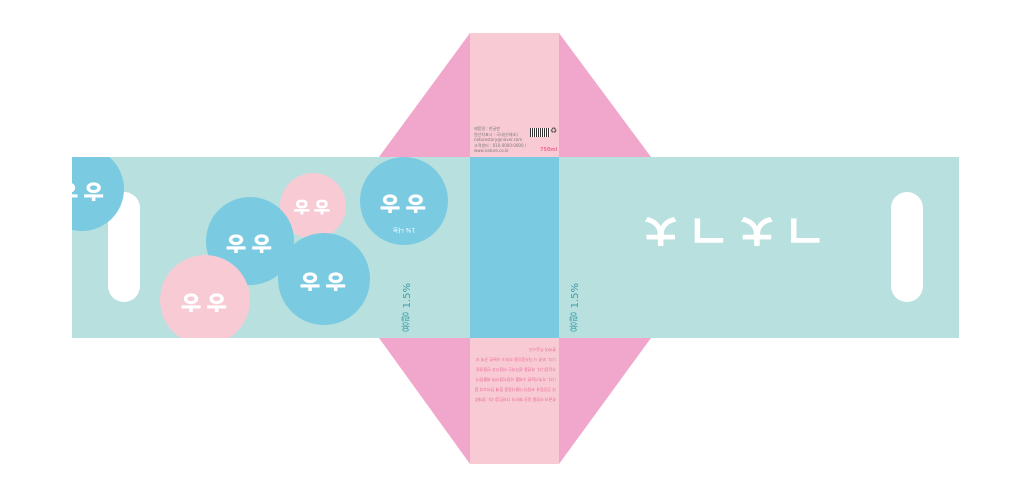 This screenshot has height=491, width=1024. I want to click on volume-label-right: 용량 1.5%, so click(575, 307).